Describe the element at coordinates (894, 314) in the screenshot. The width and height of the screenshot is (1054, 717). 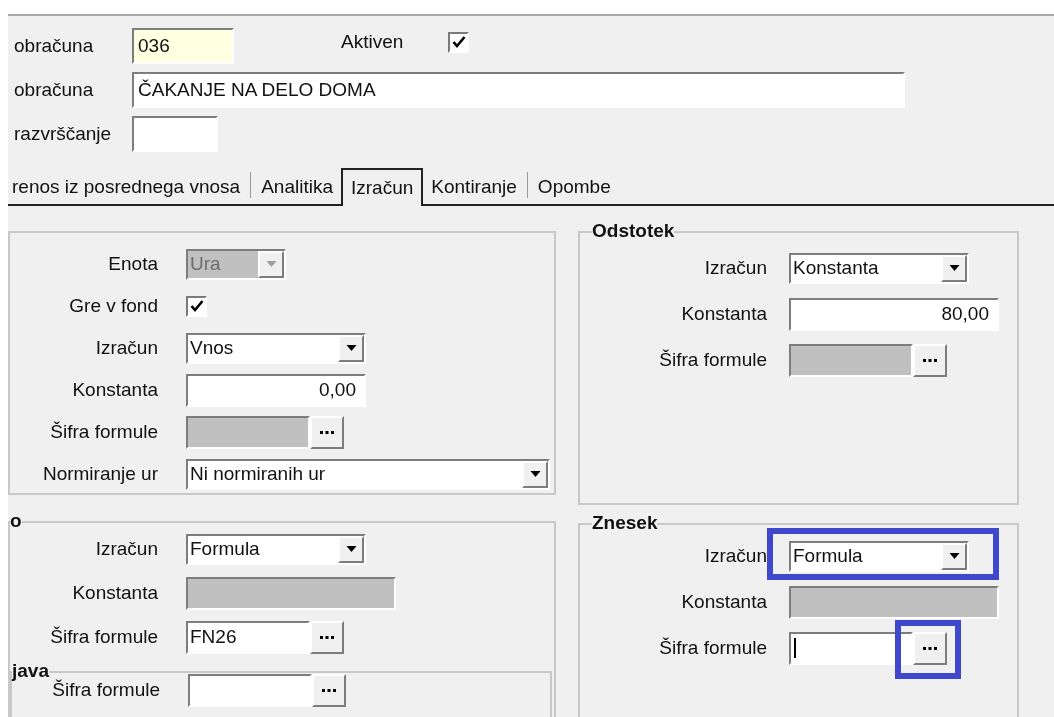
I see `number-field: 80,00` at that location.